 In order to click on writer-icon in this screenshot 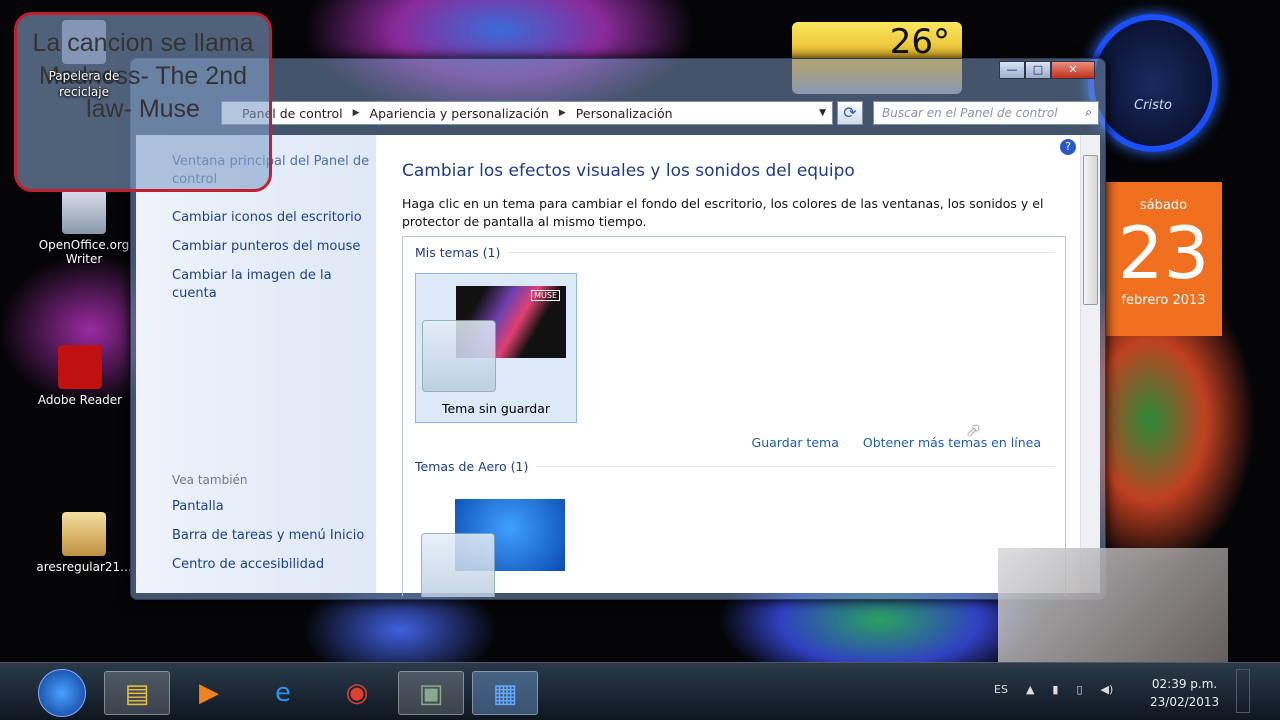, I will do `click(84, 212)`.